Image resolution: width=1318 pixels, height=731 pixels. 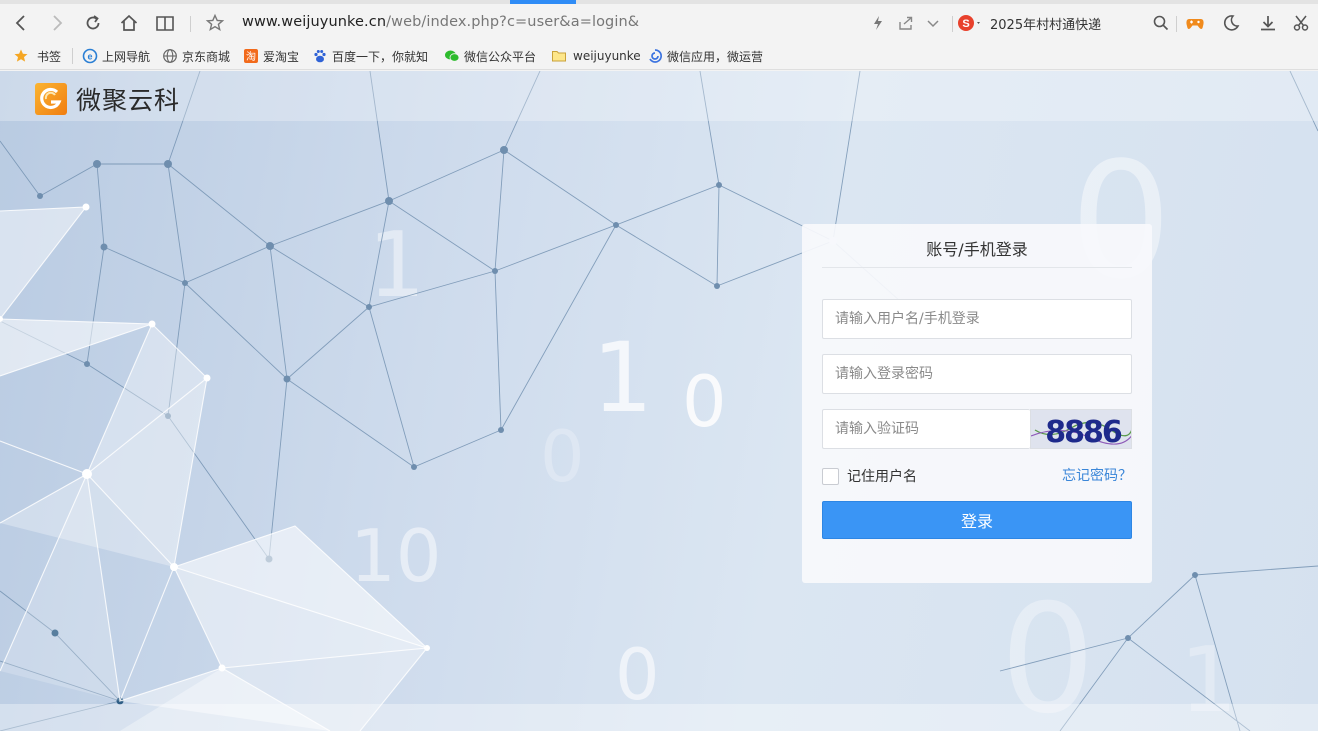 I want to click on globe-icon, so click(x=170, y=56).